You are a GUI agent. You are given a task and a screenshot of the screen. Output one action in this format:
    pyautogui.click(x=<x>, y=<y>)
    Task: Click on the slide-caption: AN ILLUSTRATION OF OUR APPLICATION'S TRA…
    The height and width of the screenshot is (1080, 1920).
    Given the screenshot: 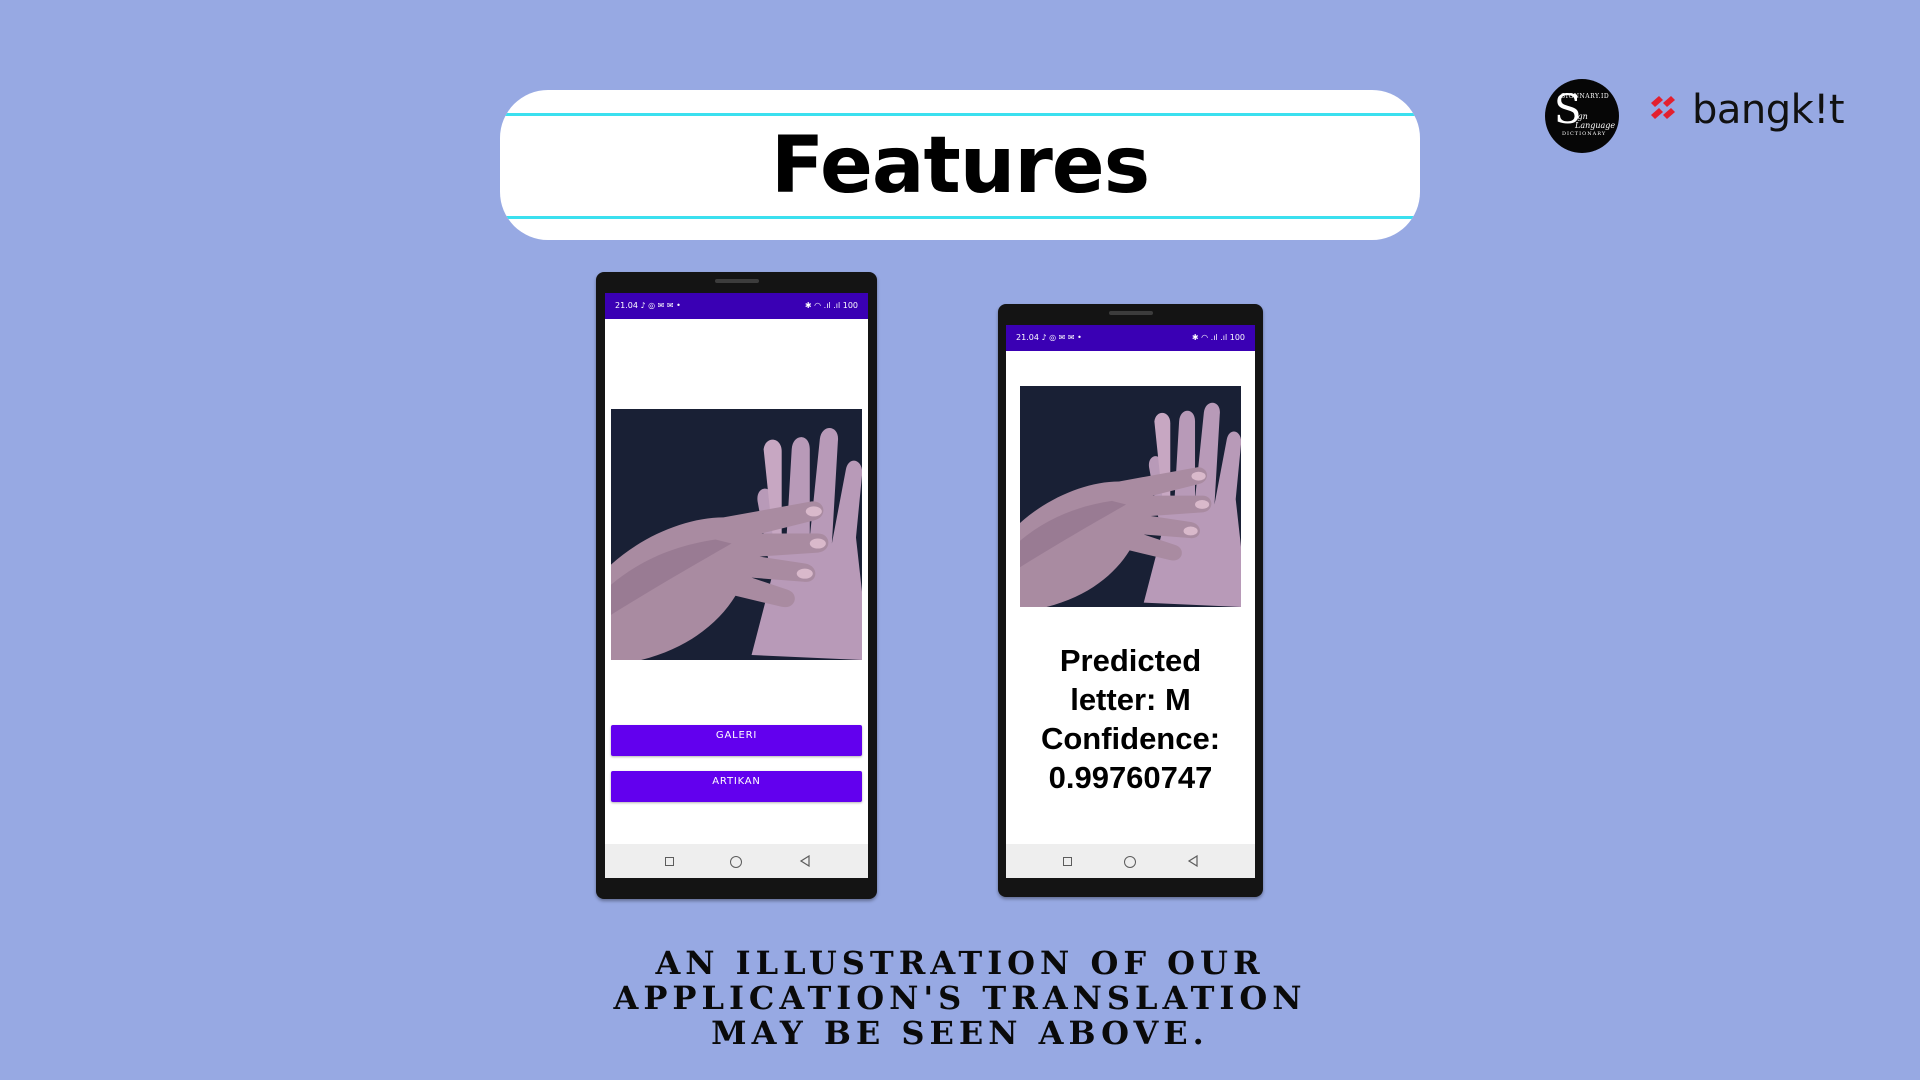 What is the action you would take?
    pyautogui.click(x=960, y=998)
    